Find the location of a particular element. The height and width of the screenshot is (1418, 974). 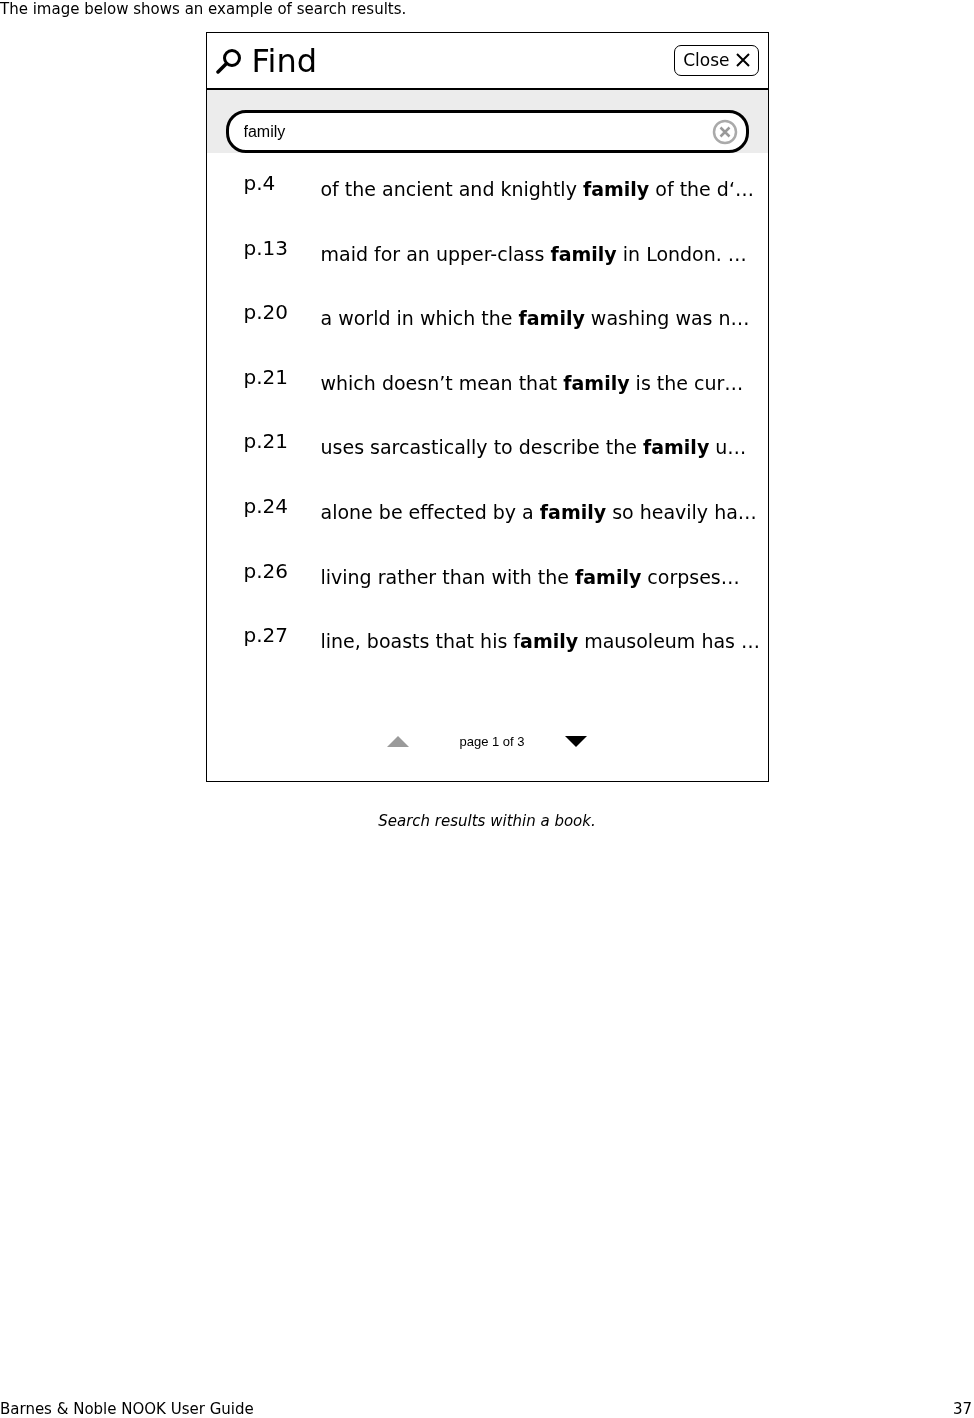

figure-caption: Search results within a book. is located at coordinates (487, 821).